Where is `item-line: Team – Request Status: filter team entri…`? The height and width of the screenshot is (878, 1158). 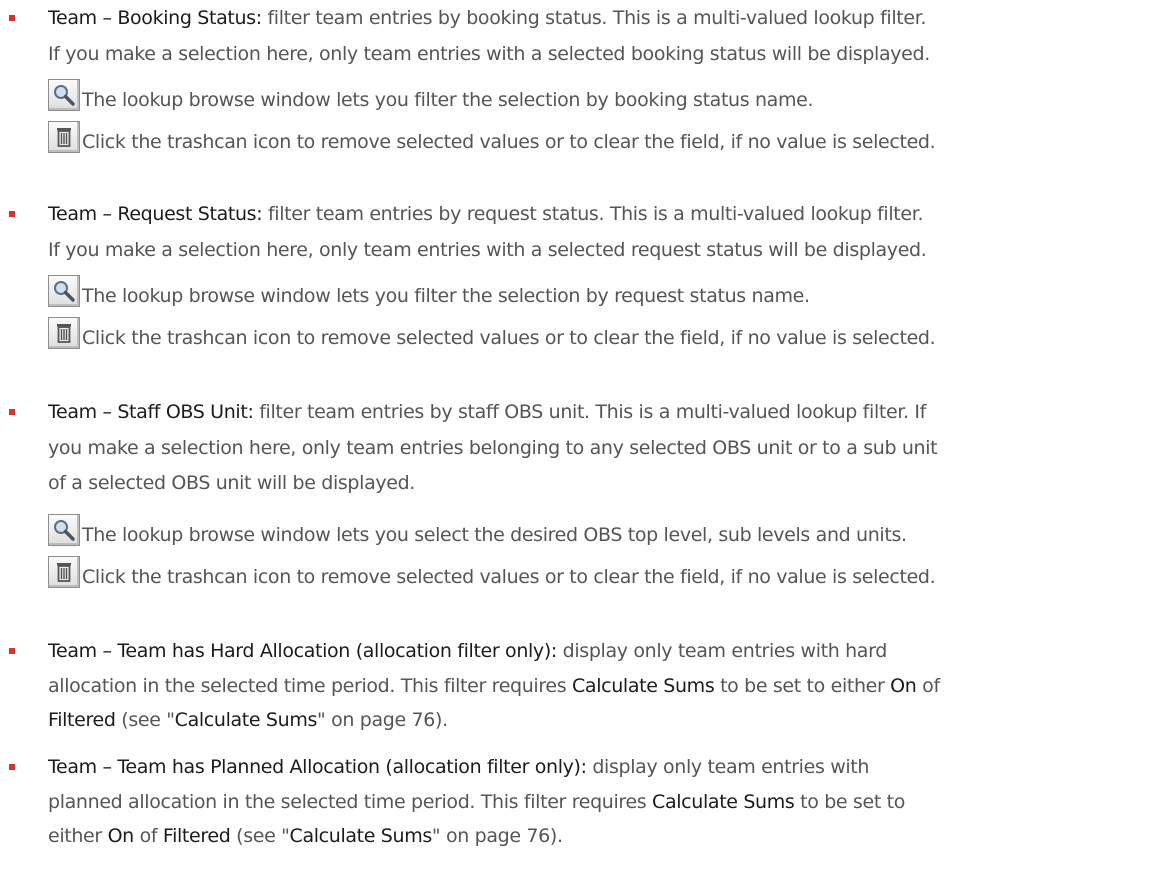 item-line: Team – Request Status: filter team entri… is located at coordinates (485, 214).